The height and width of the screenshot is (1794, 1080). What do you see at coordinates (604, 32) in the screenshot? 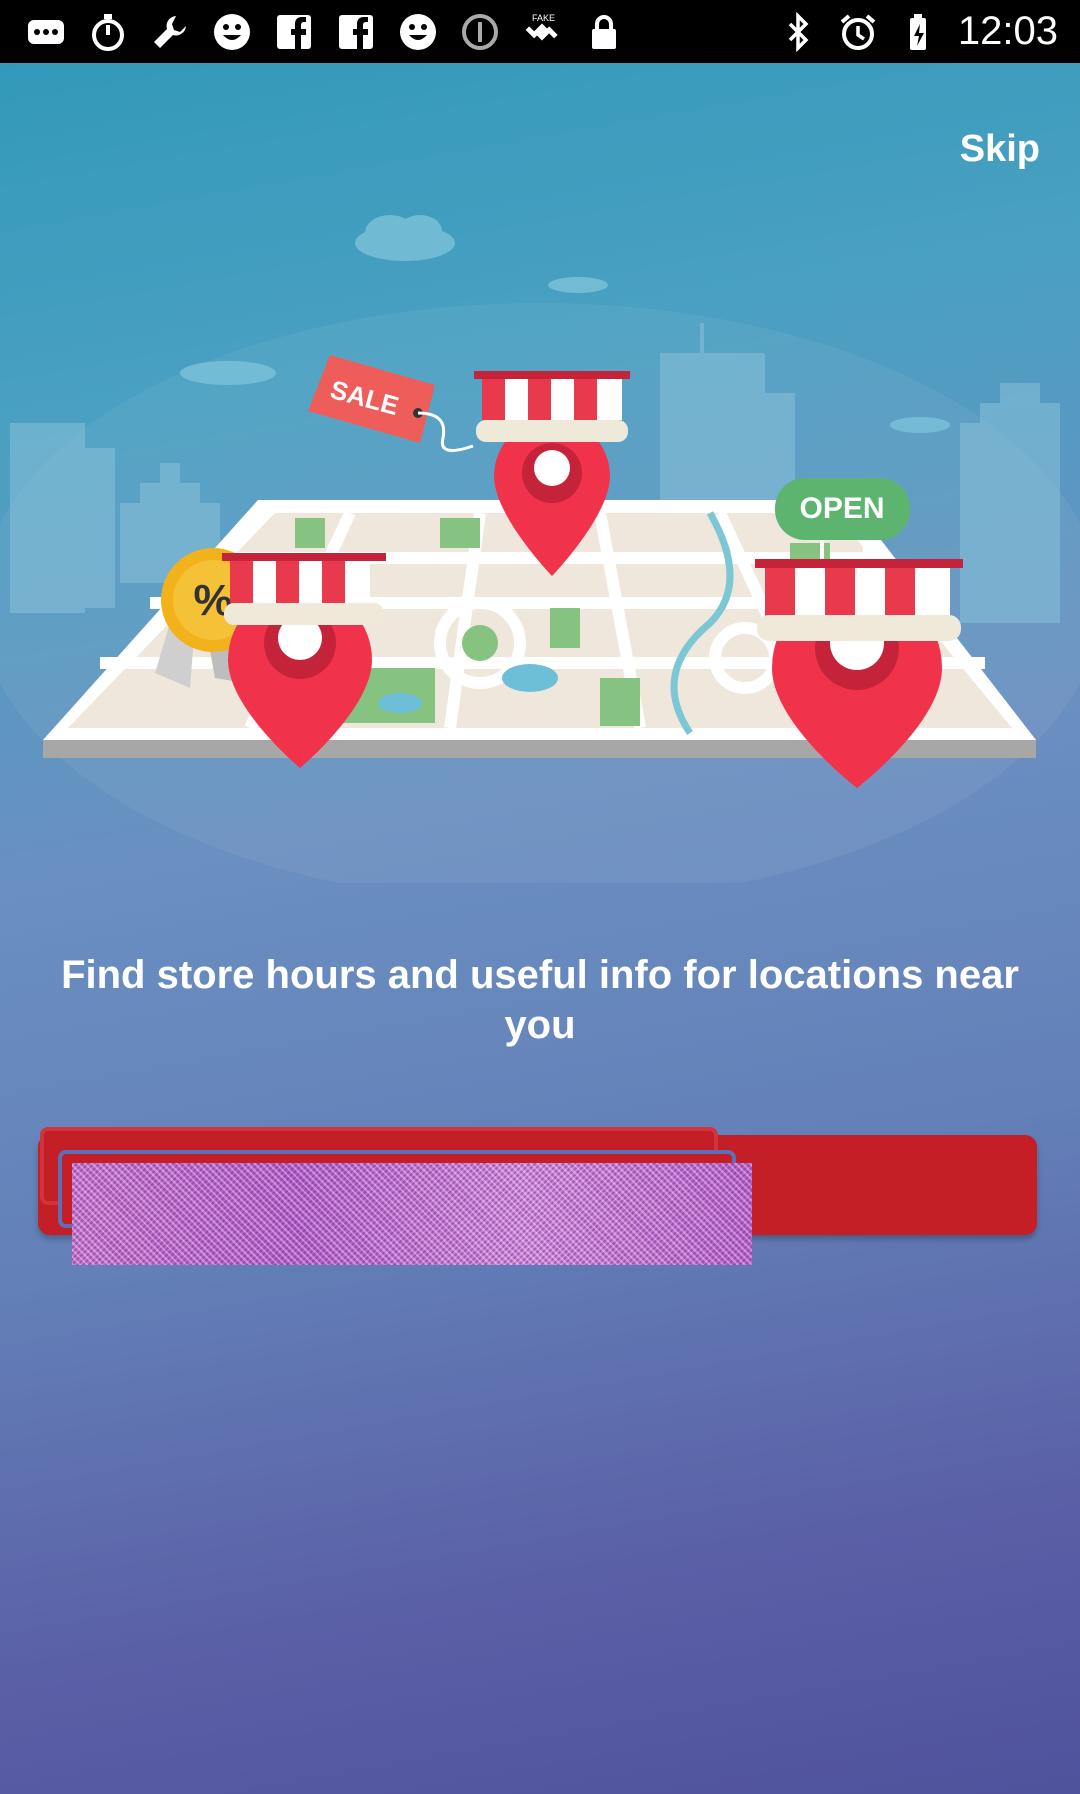
I see `lock-icon` at bounding box center [604, 32].